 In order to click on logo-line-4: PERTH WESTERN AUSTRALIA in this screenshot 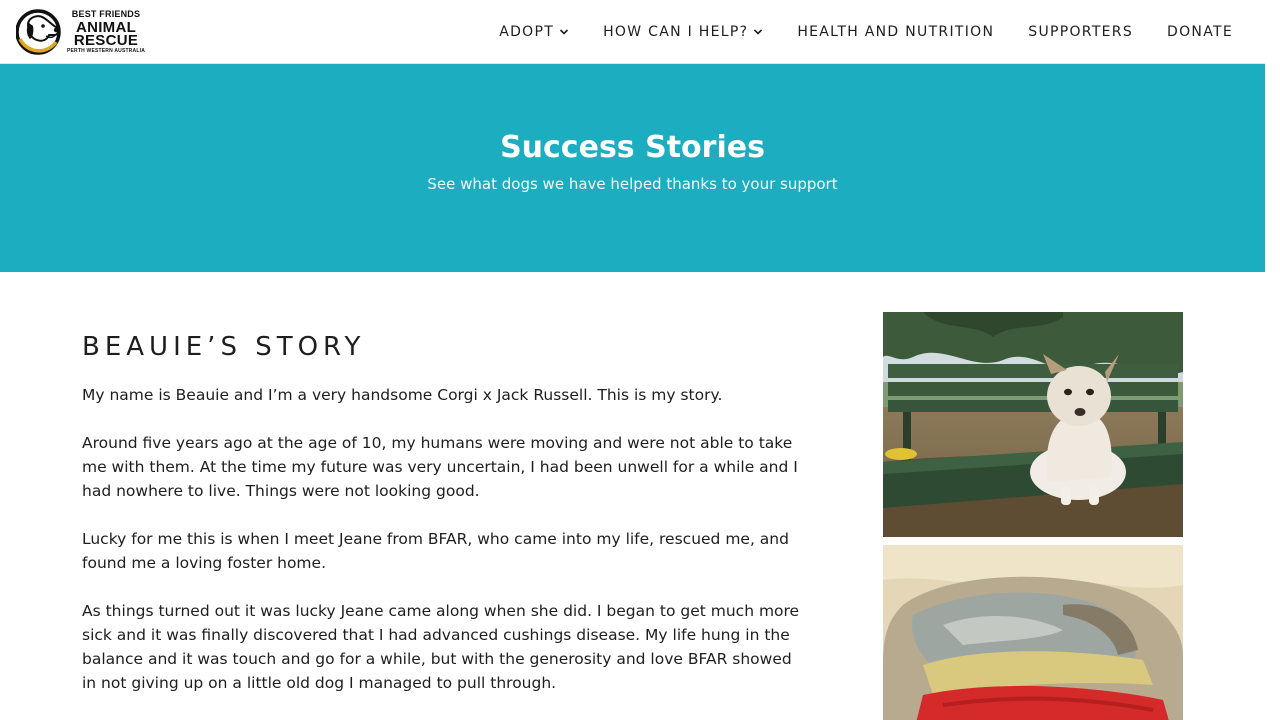, I will do `click(106, 51)`.